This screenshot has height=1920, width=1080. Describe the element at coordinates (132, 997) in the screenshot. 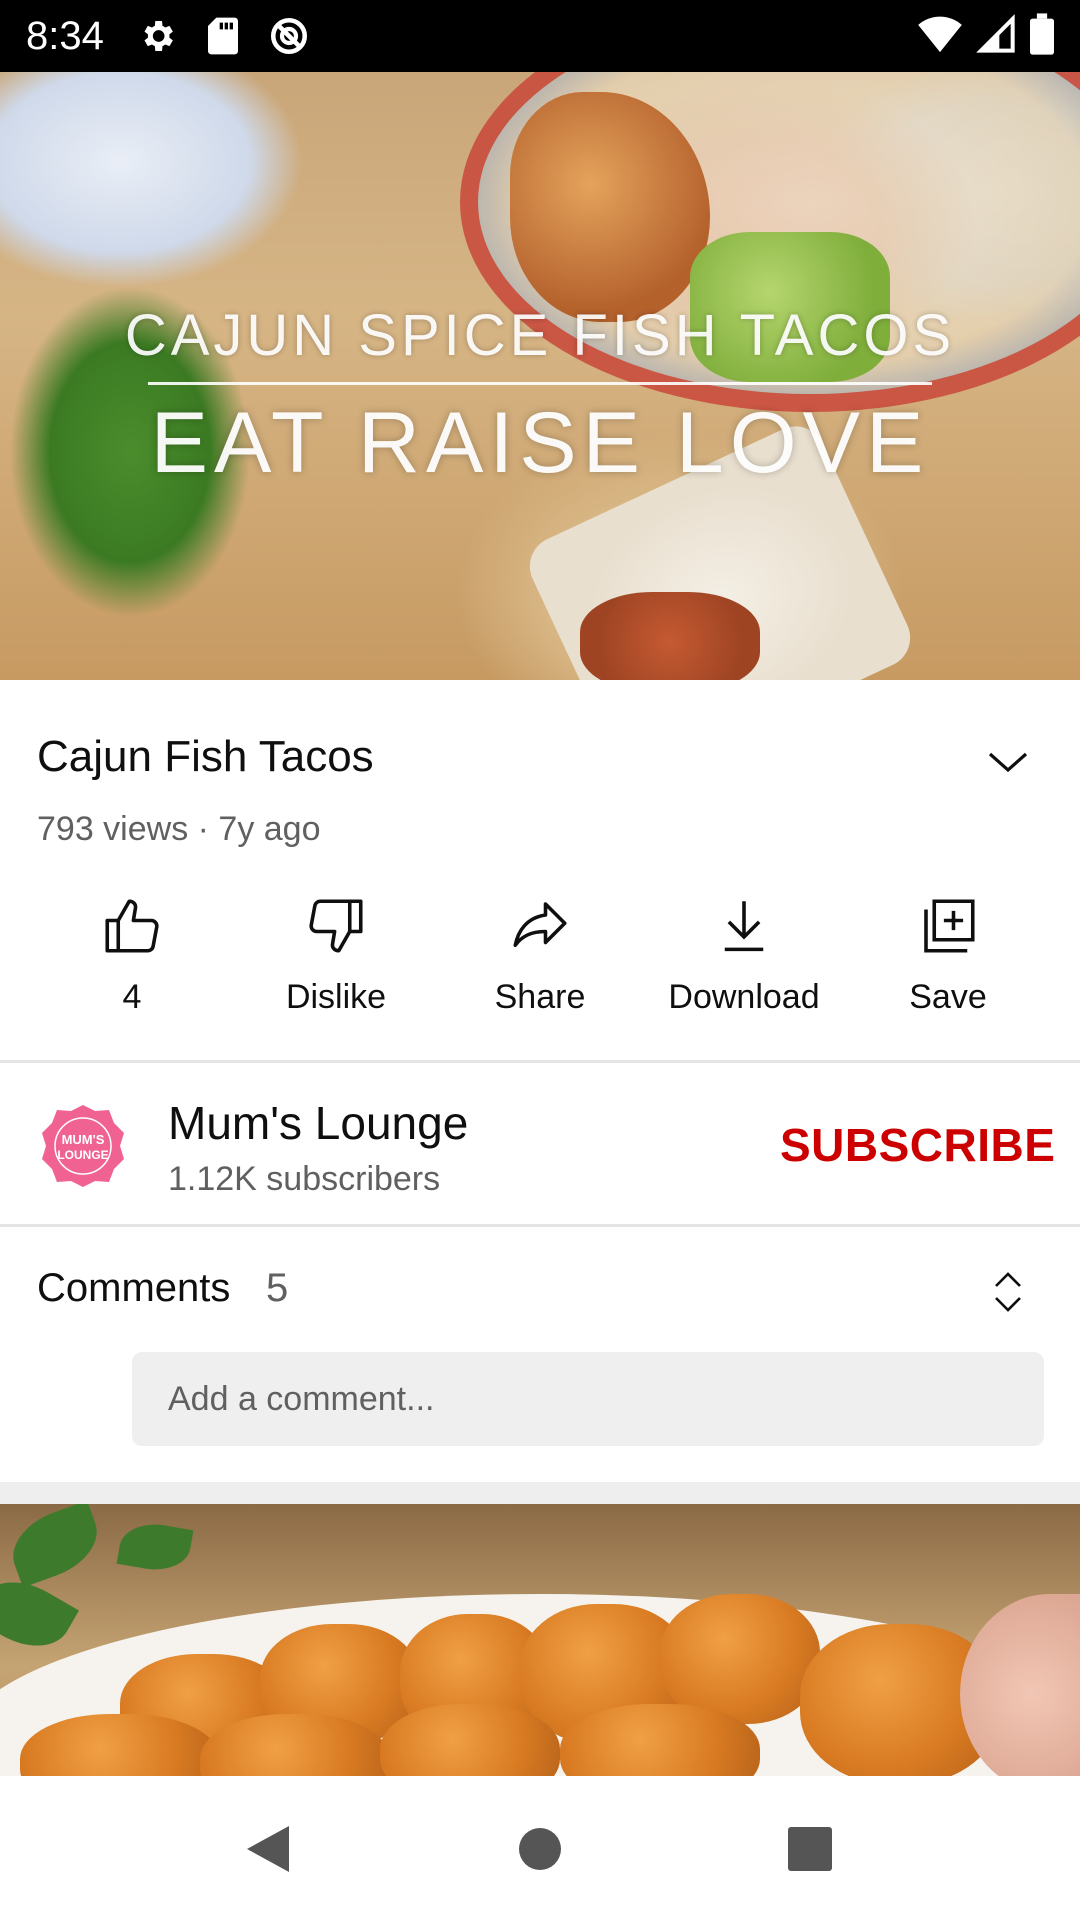

I see `like-count: 4` at that location.